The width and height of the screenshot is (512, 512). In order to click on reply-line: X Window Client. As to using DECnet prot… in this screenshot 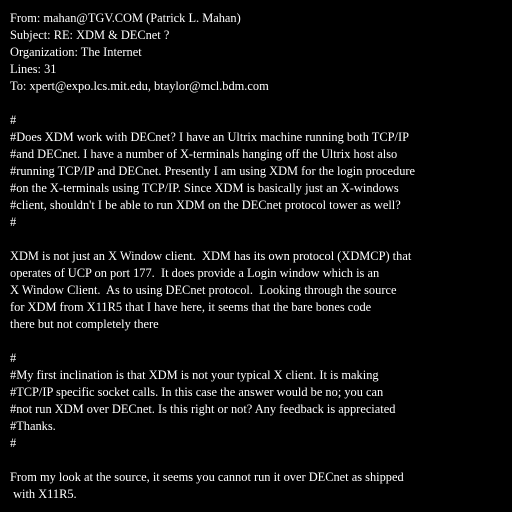, I will do `click(203, 290)`.